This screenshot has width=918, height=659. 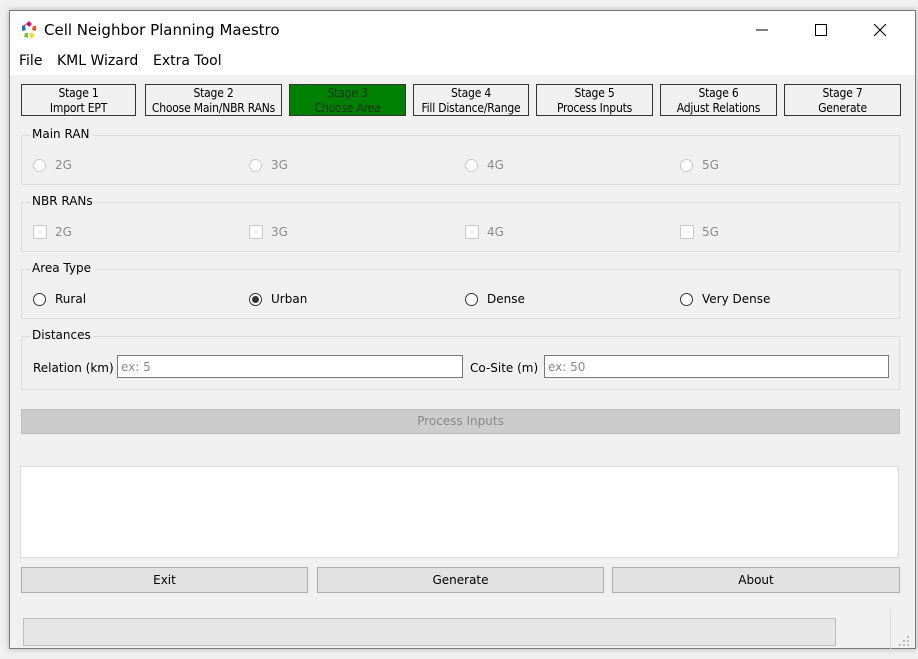 What do you see at coordinates (484, 165) in the screenshot?
I see `main-ran-4g-radio: 4G` at bounding box center [484, 165].